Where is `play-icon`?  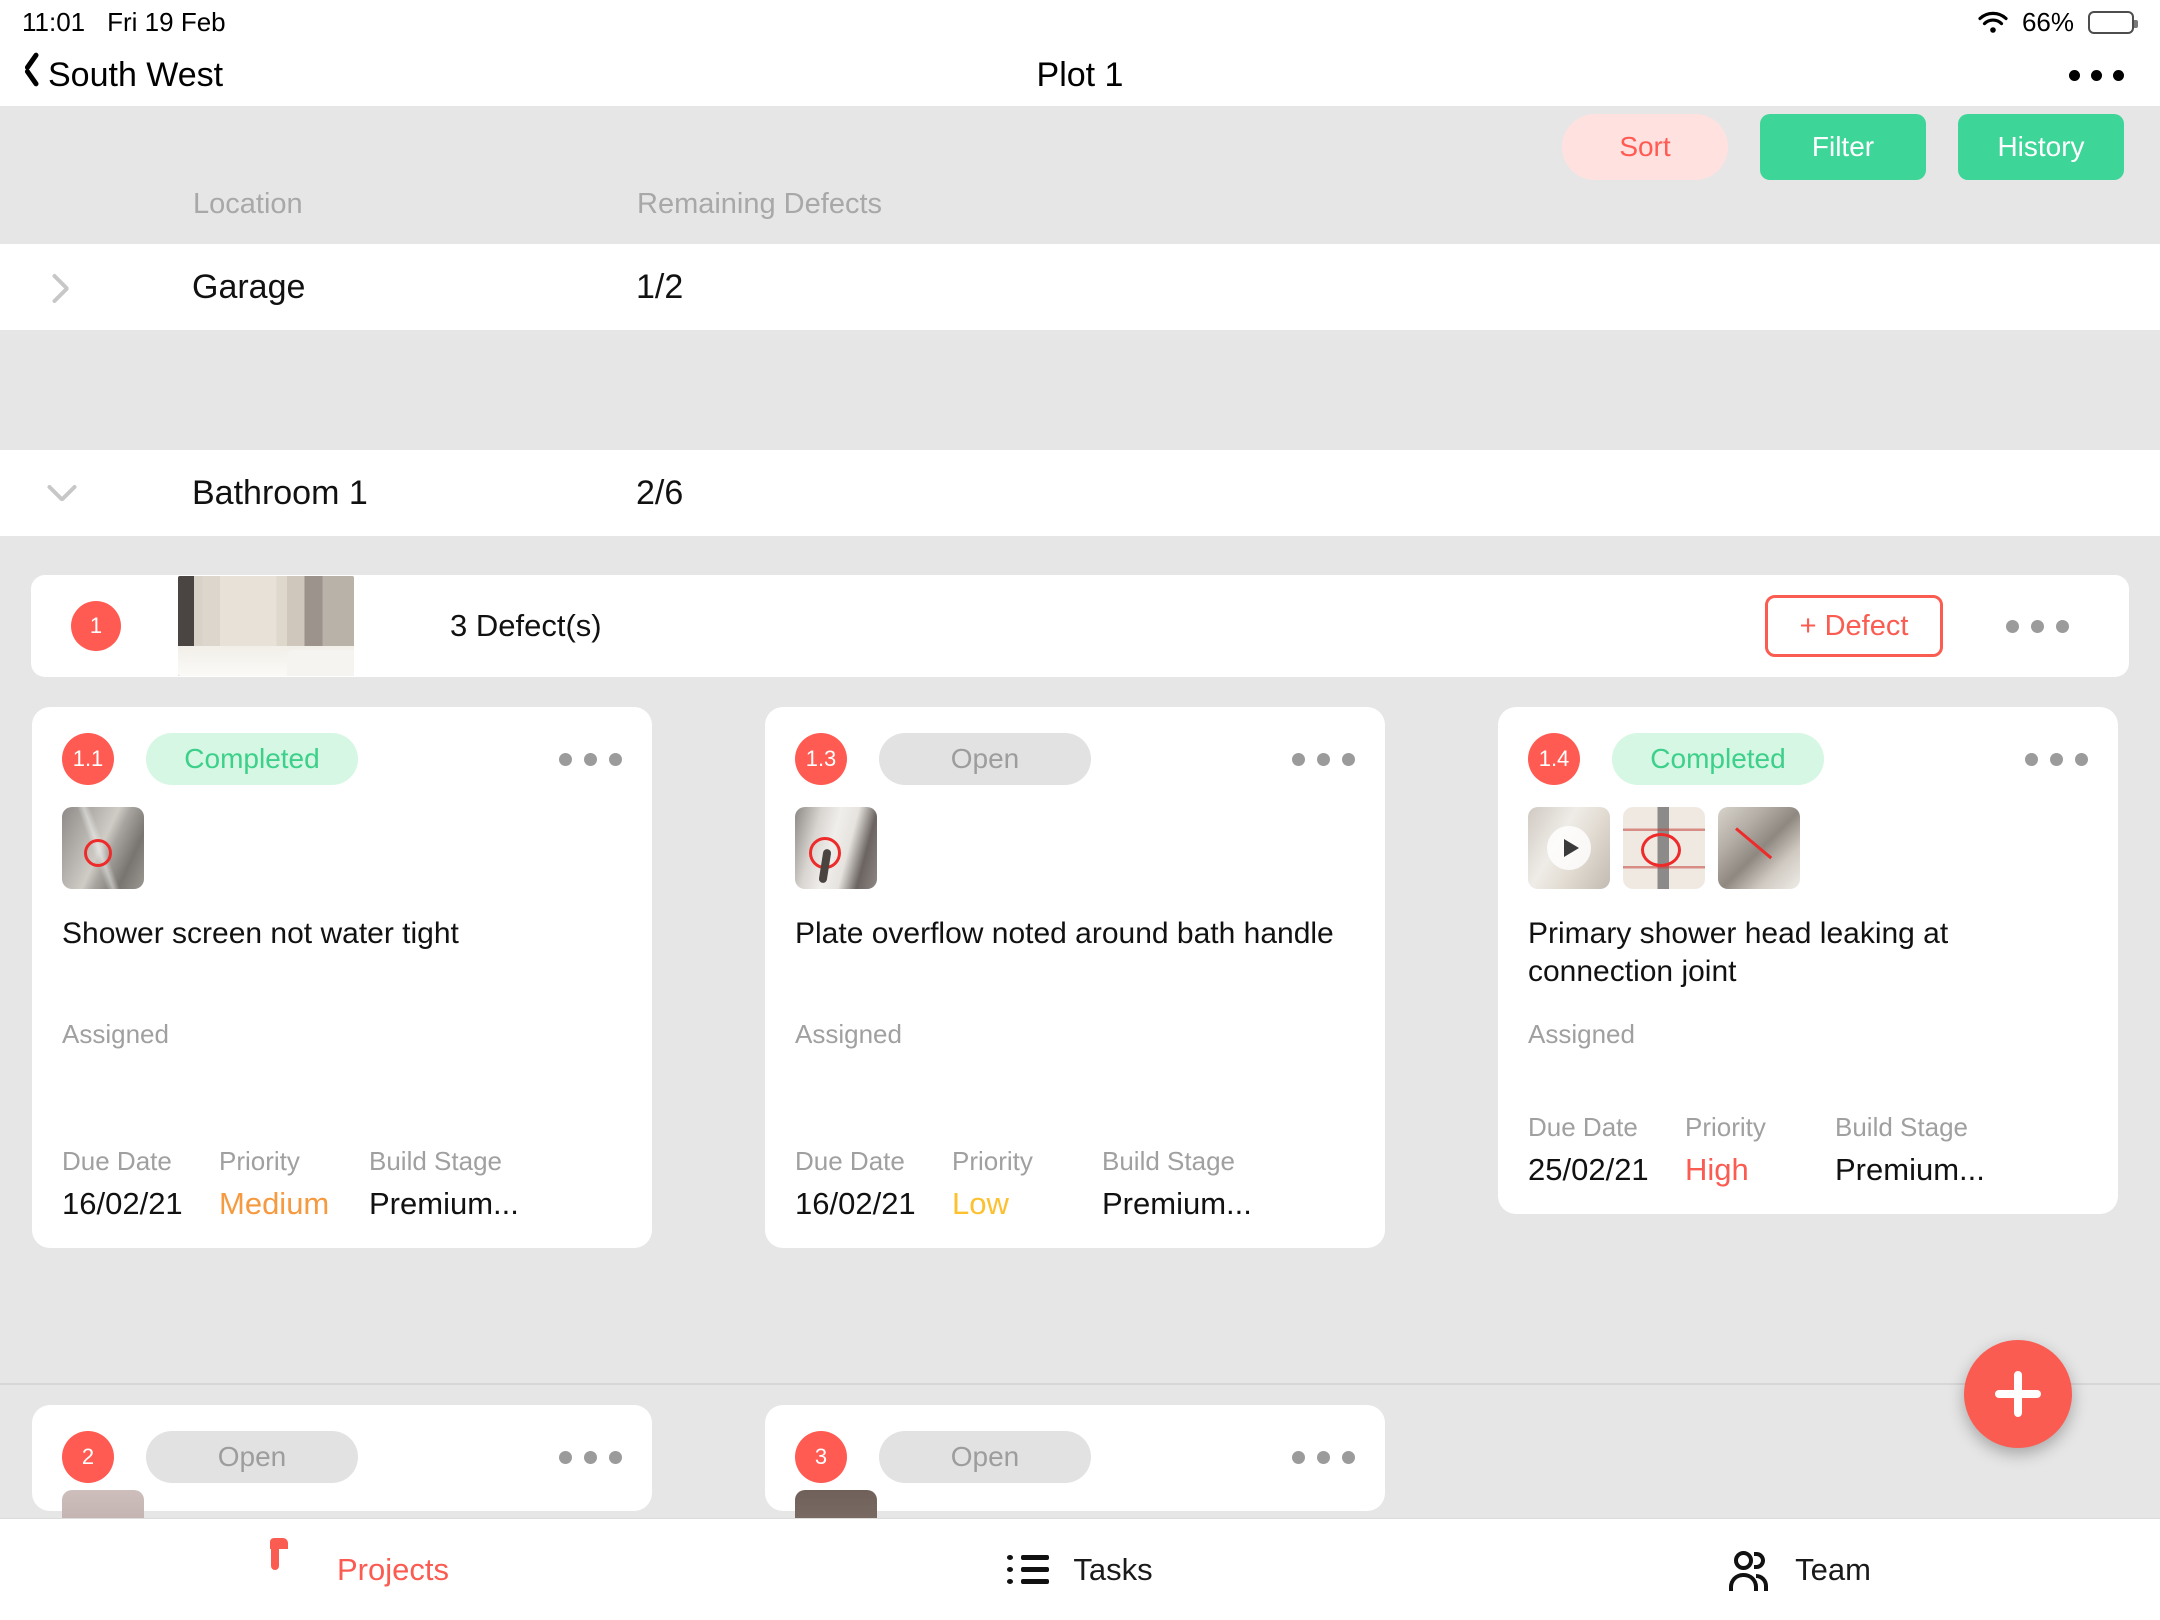 play-icon is located at coordinates (1569, 848).